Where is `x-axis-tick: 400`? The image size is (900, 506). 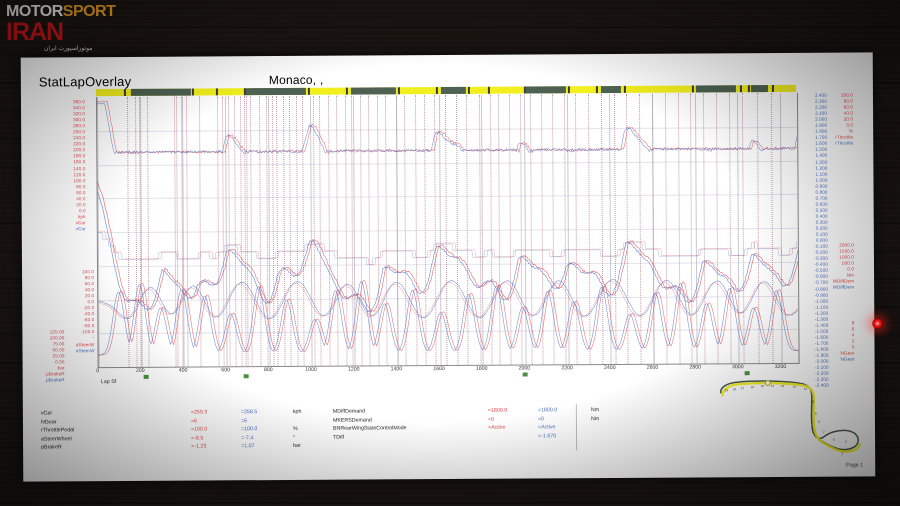
x-axis-tick: 400 is located at coordinates (183, 370).